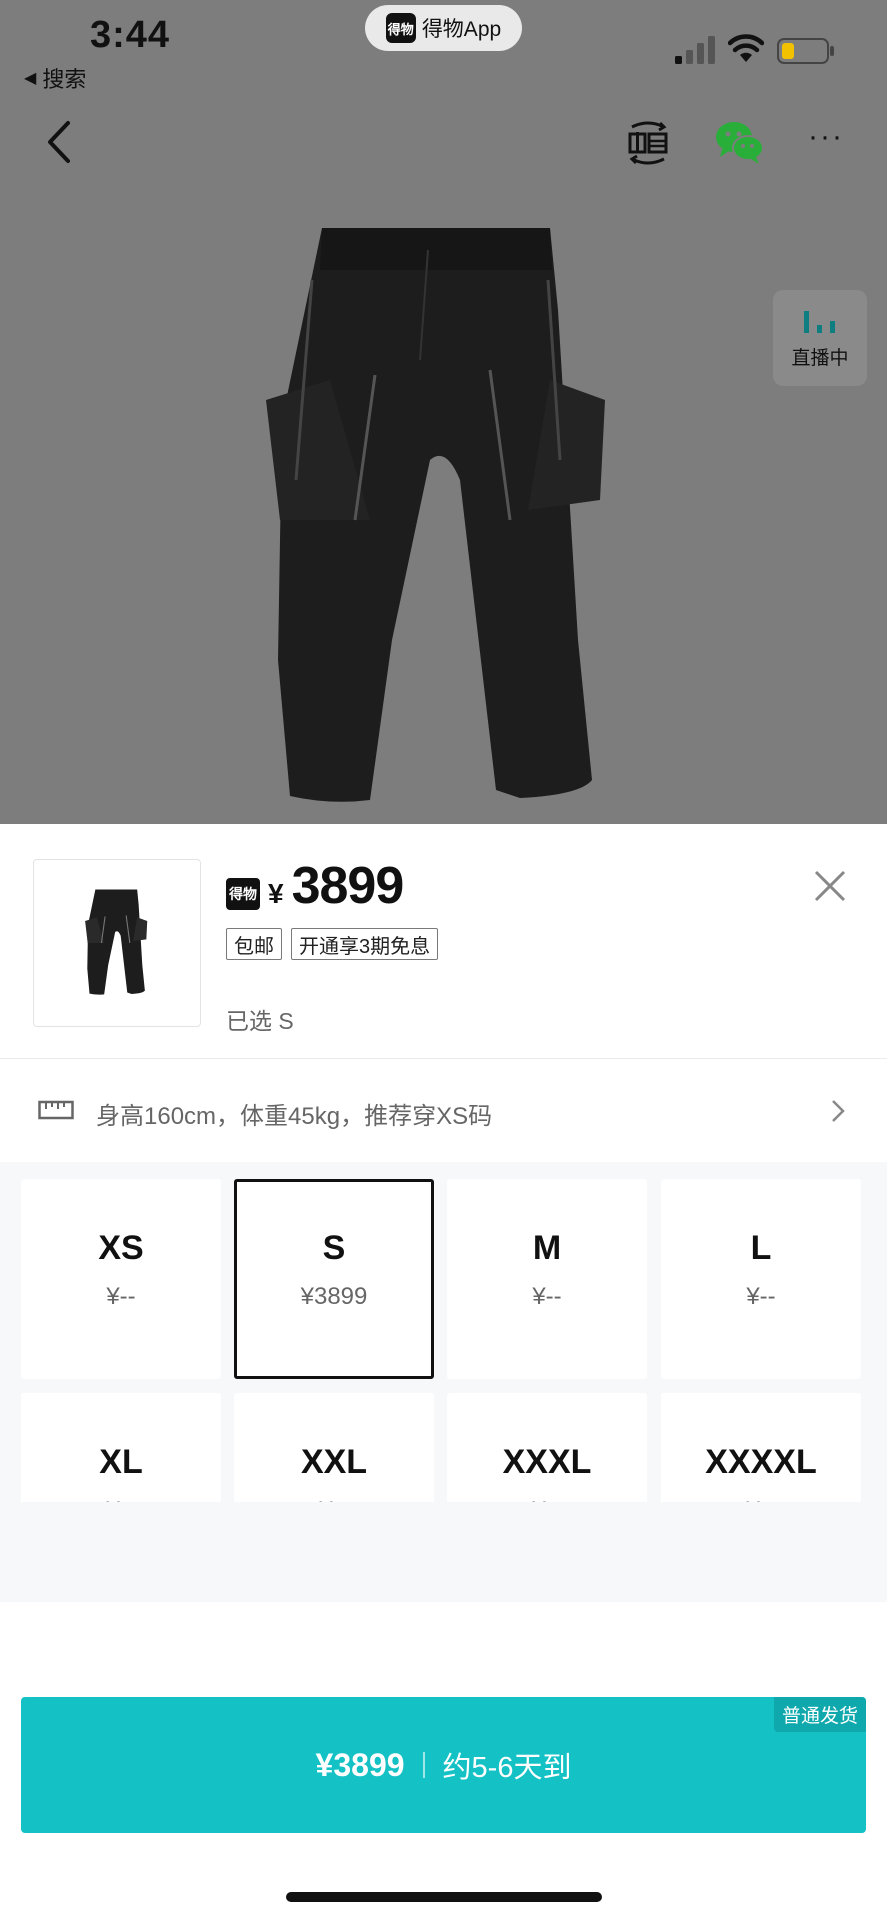 This screenshot has width=887, height=1920. What do you see at coordinates (761, 1248) in the screenshot?
I see `size-label: L` at bounding box center [761, 1248].